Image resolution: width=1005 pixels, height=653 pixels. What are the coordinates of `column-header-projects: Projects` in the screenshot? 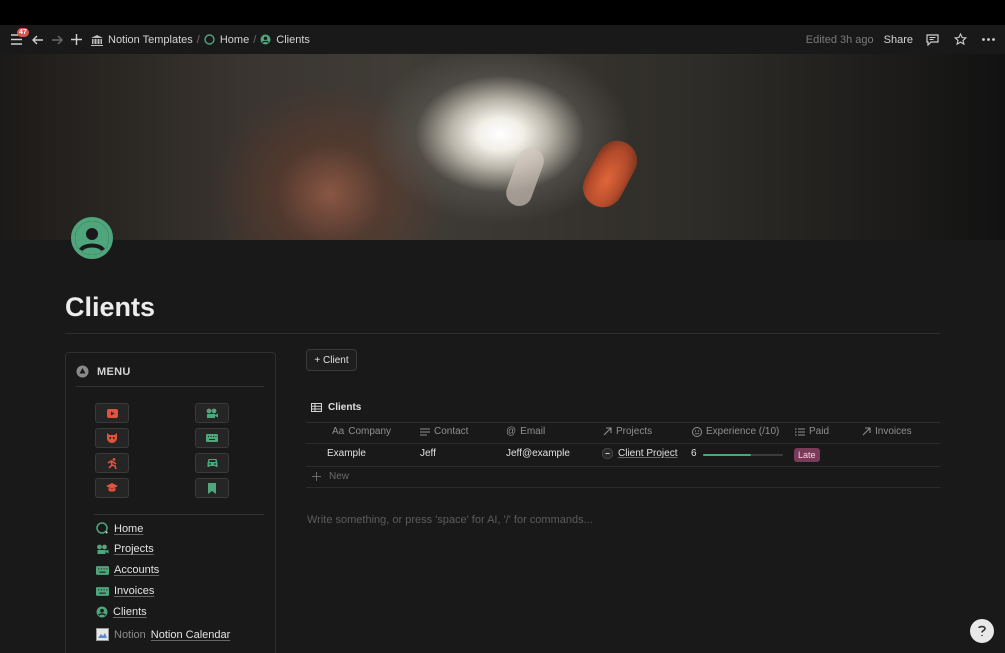 It's located at (627, 431).